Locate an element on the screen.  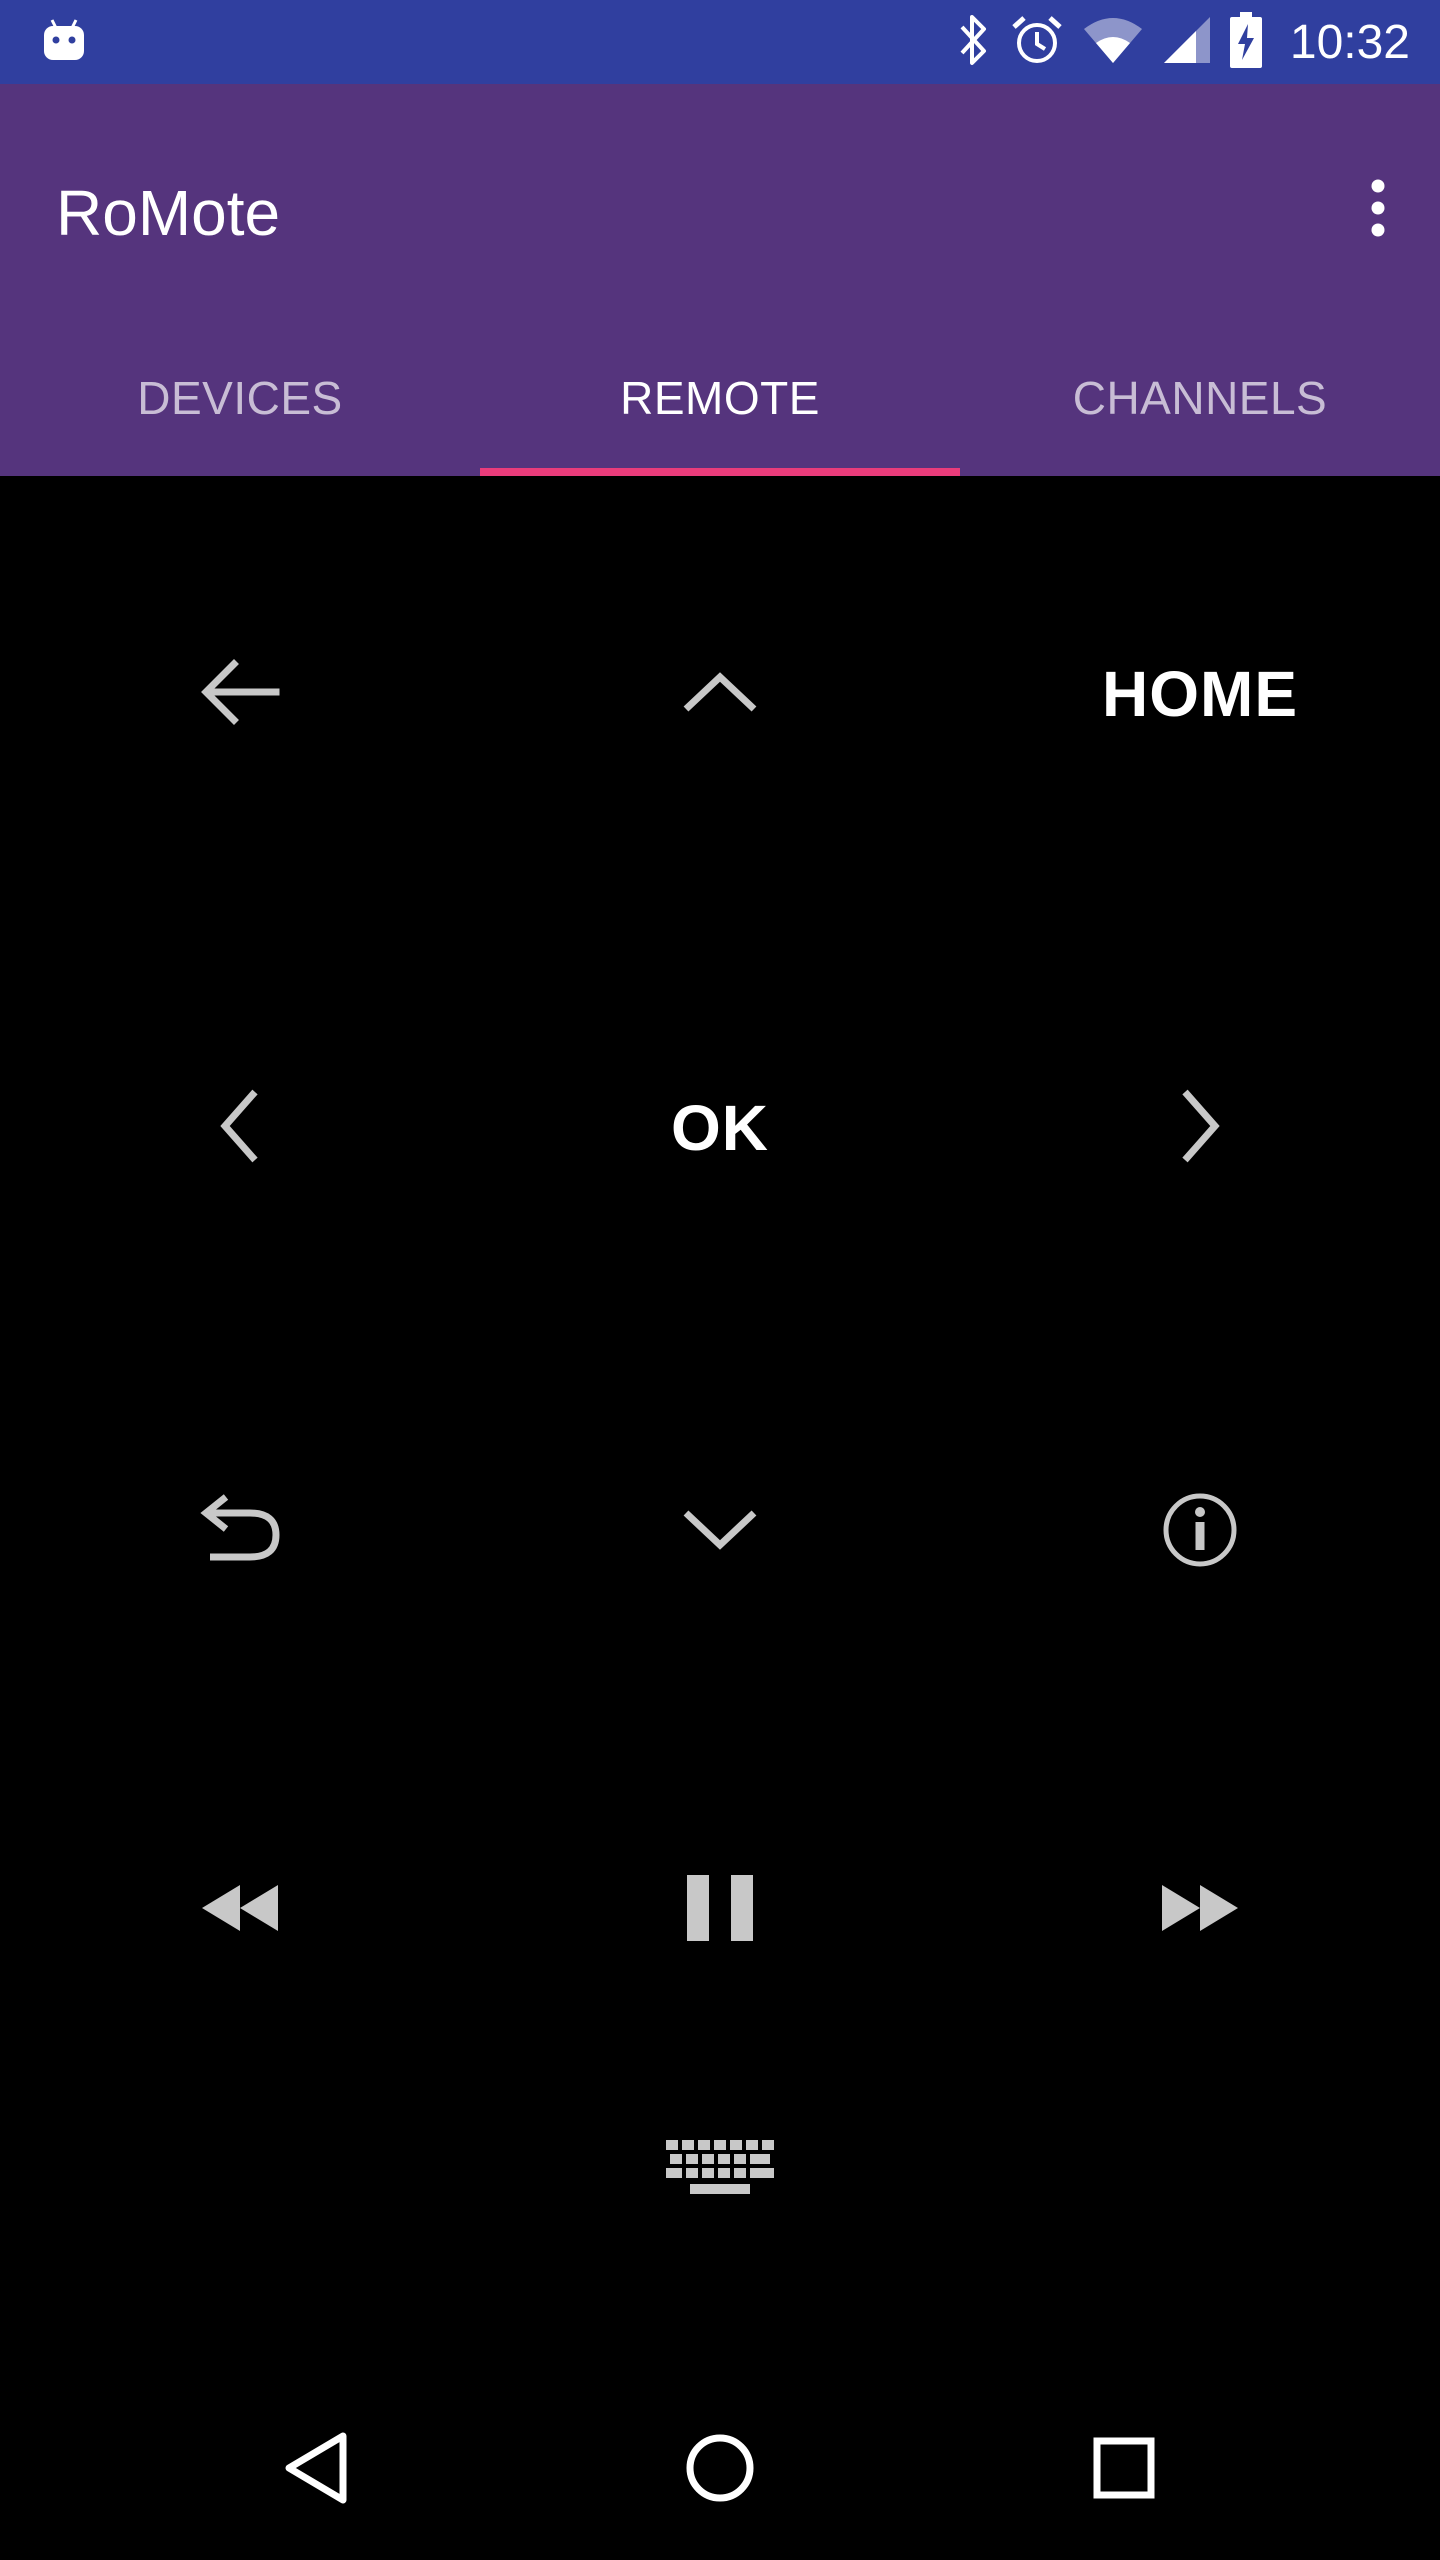
status-time: 10:32 is located at coordinates (1349, 42).